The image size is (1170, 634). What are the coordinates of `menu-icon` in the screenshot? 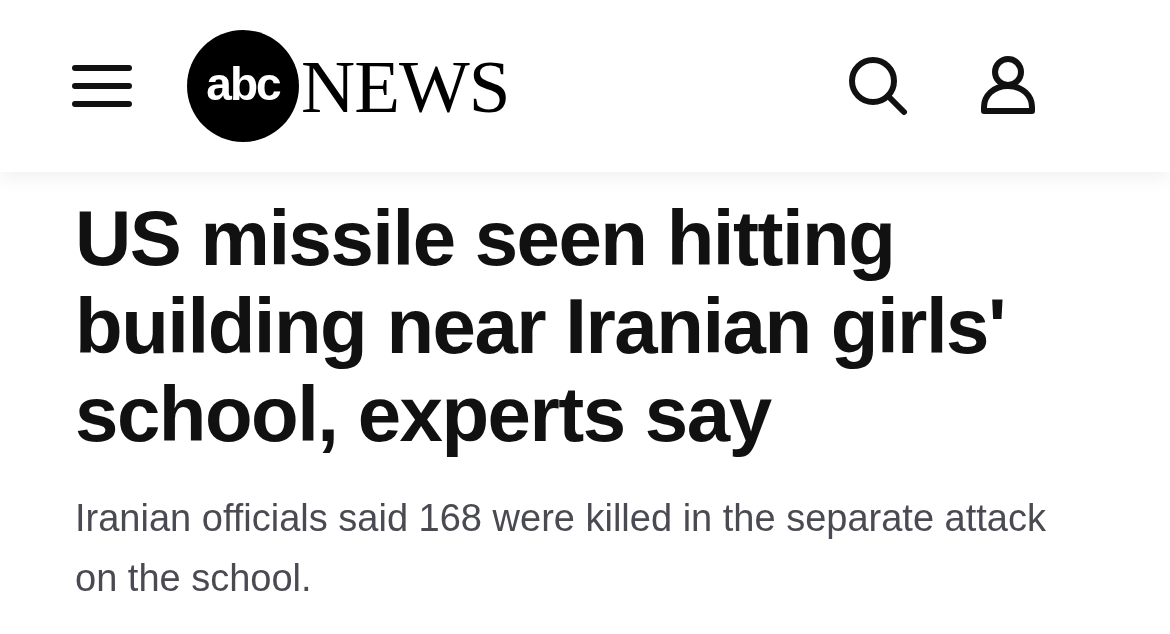 It's located at (102, 86).